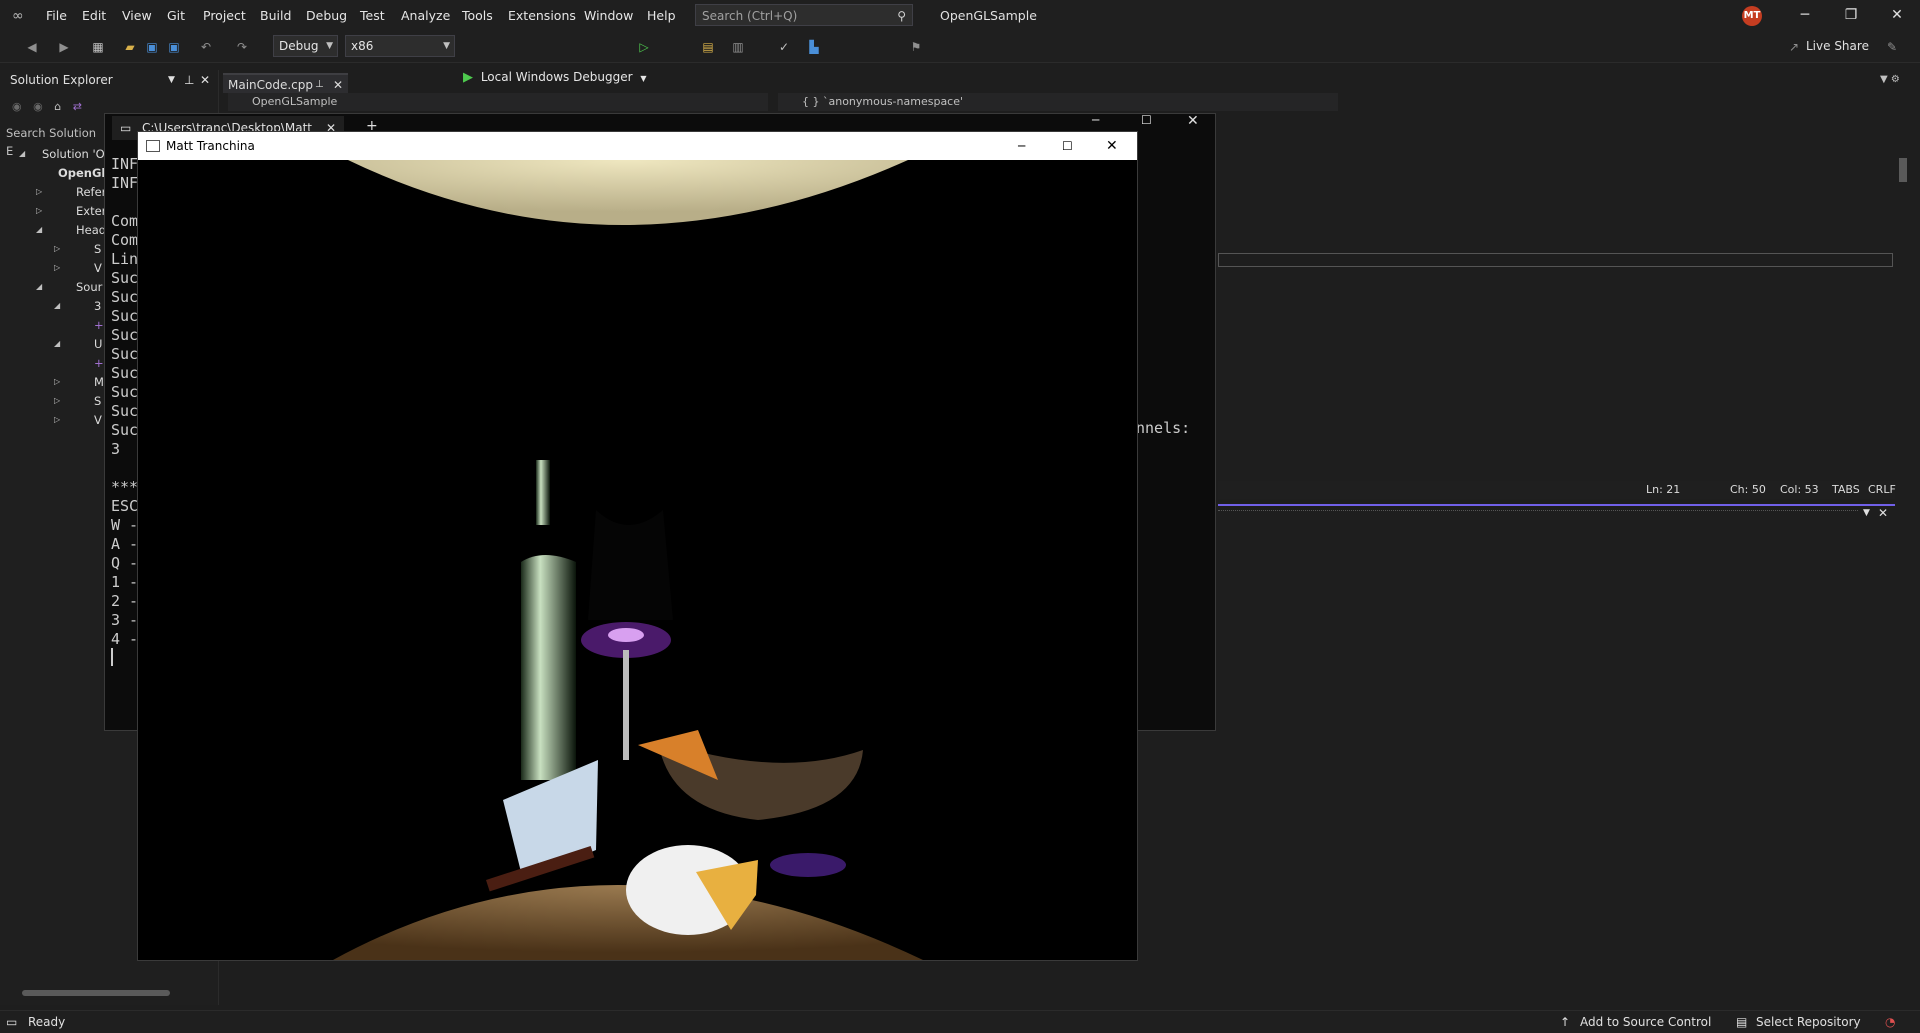  What do you see at coordinates (64, 47) in the screenshot?
I see `forward-icon: ▶` at bounding box center [64, 47].